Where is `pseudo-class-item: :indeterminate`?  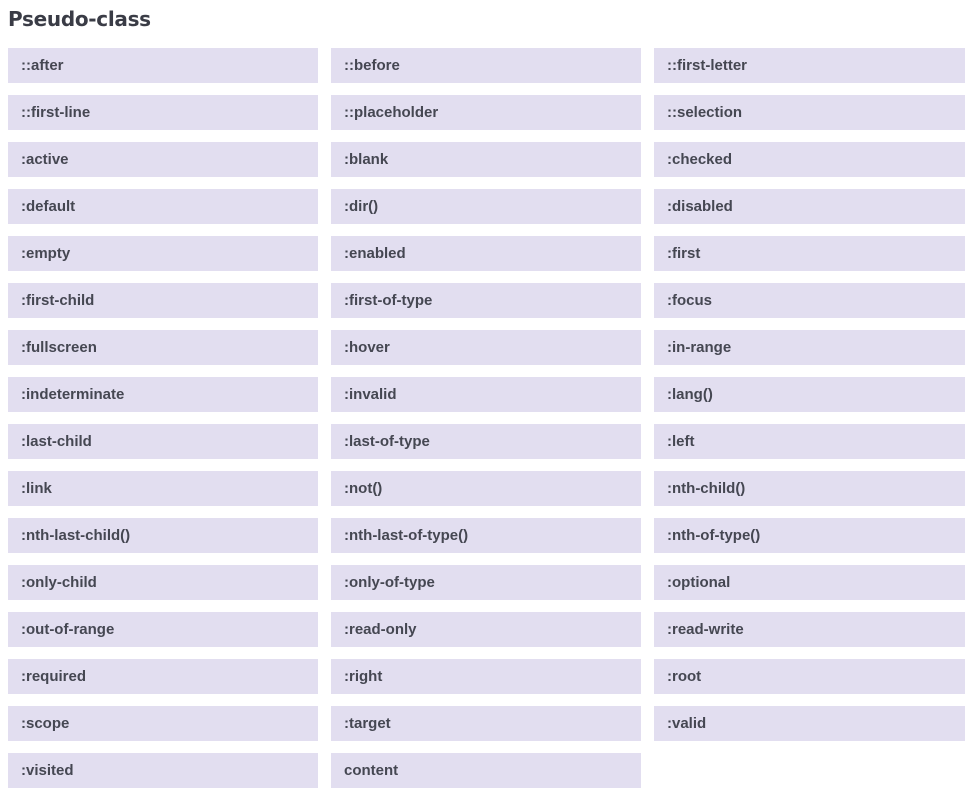 pseudo-class-item: :indeterminate is located at coordinates (163, 394).